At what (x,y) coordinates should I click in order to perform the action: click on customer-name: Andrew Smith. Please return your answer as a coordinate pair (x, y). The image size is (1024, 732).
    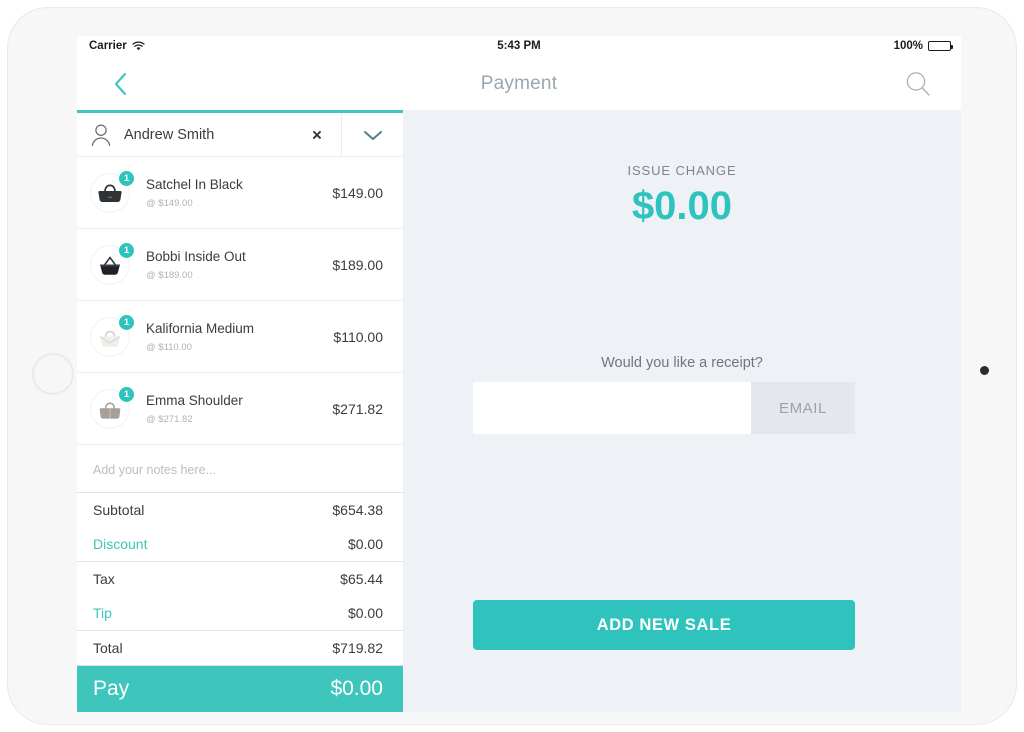
    Looking at the image, I should click on (169, 134).